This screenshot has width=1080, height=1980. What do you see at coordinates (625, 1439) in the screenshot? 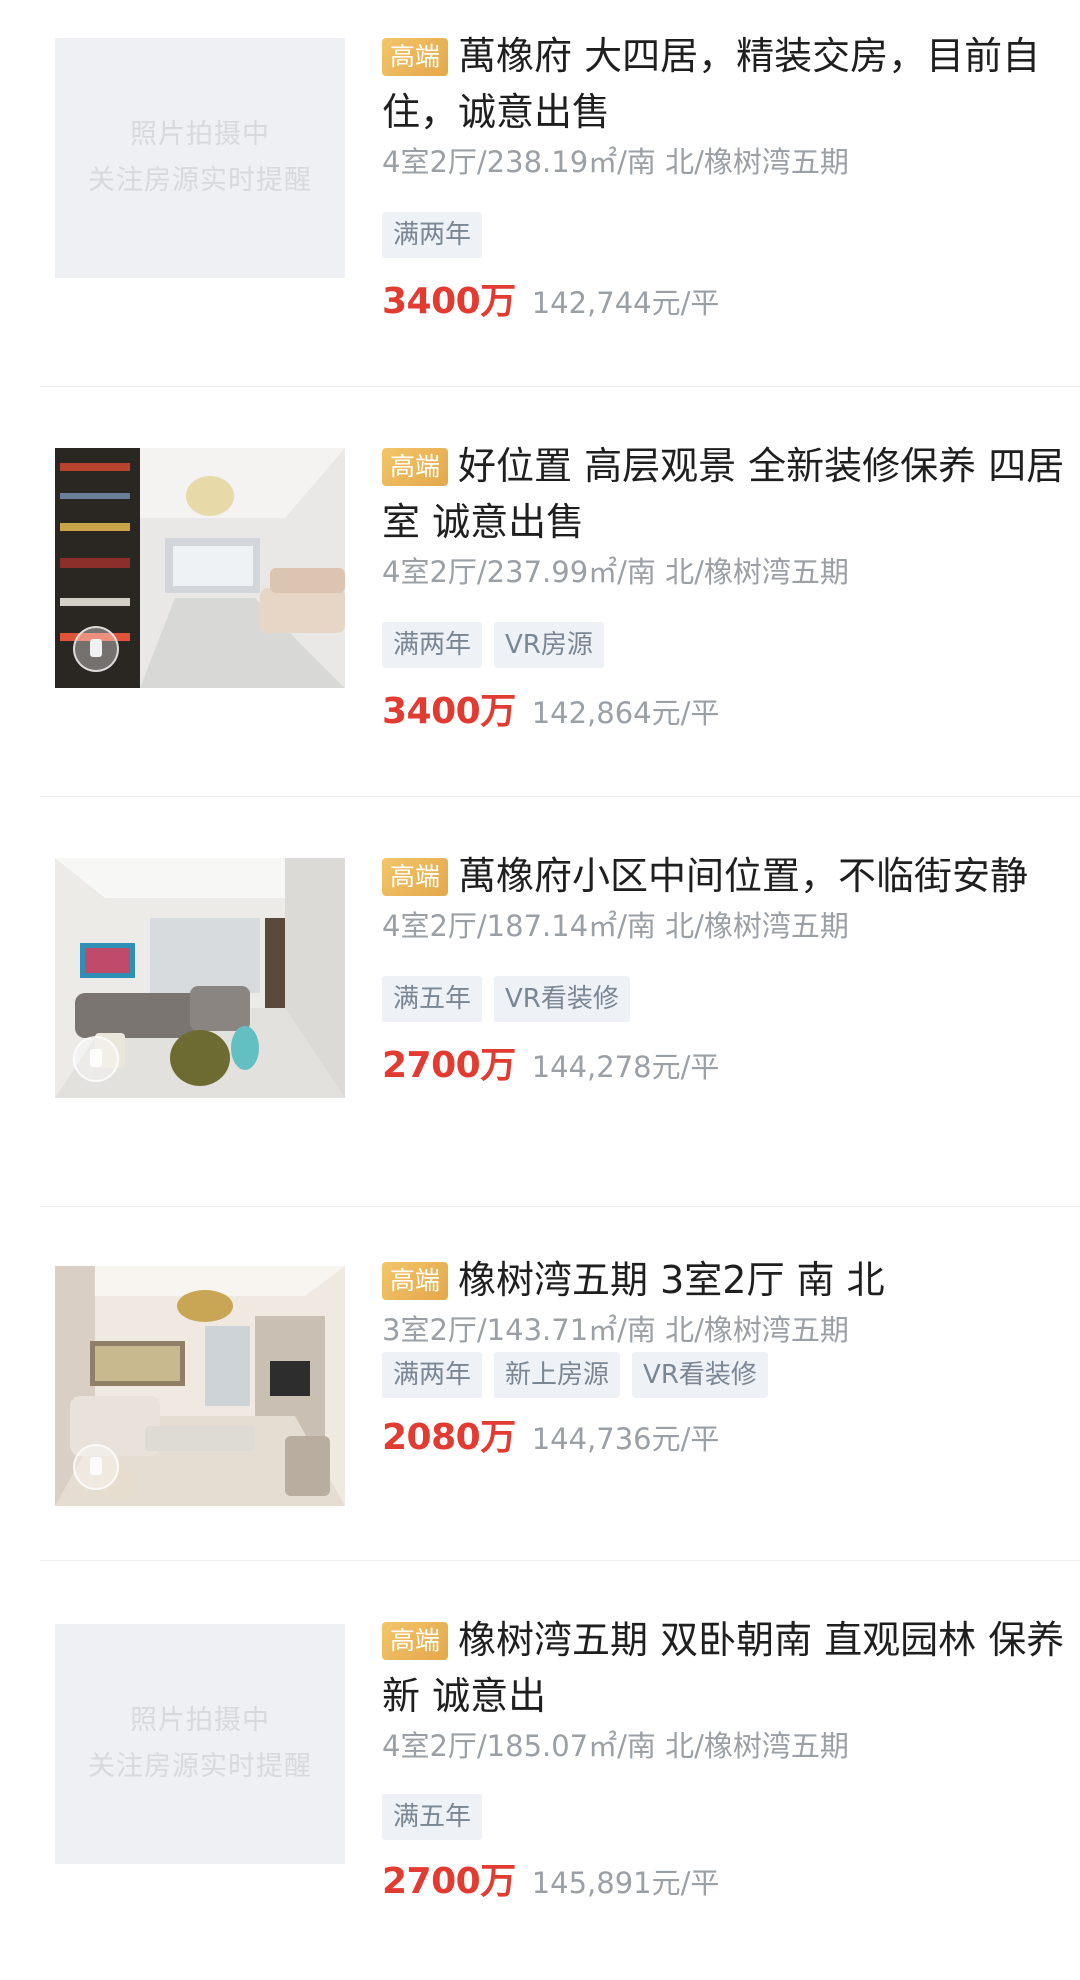
I see `unit-price: 144,736元/平` at bounding box center [625, 1439].